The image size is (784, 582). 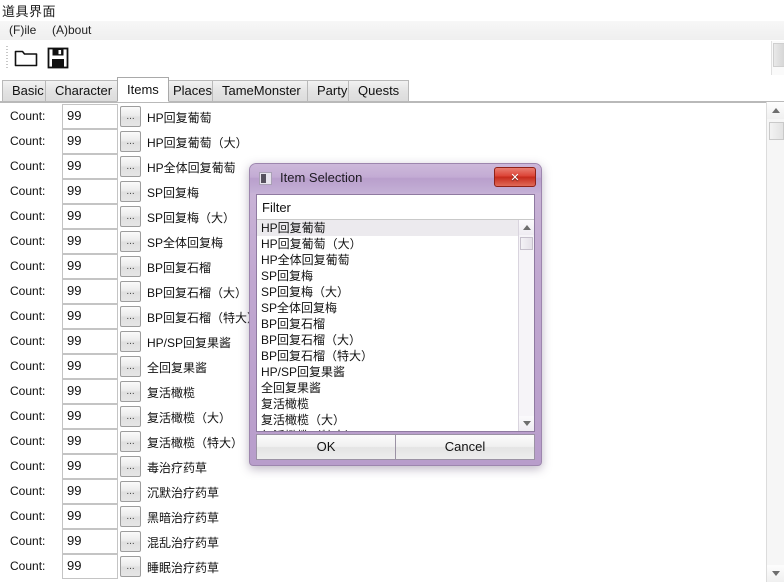 What do you see at coordinates (379, 90) in the screenshot?
I see `tab-quests: Quests` at bounding box center [379, 90].